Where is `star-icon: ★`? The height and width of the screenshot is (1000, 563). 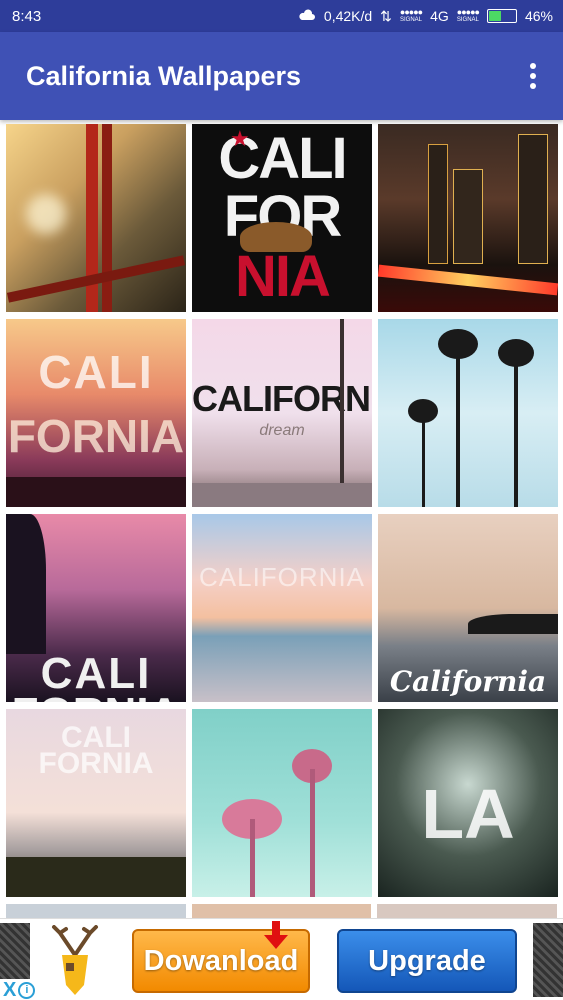
star-icon: ★ is located at coordinates (240, 138).